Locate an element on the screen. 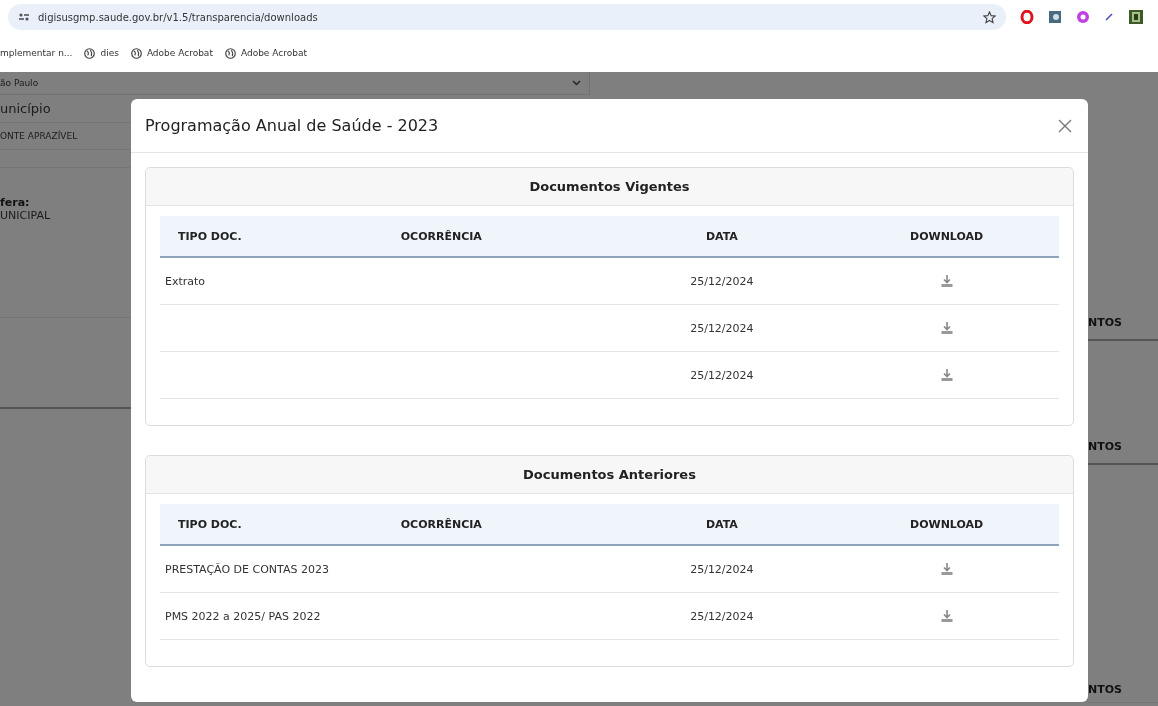  state-select-value: ão Paulo is located at coordinates (19, 83).